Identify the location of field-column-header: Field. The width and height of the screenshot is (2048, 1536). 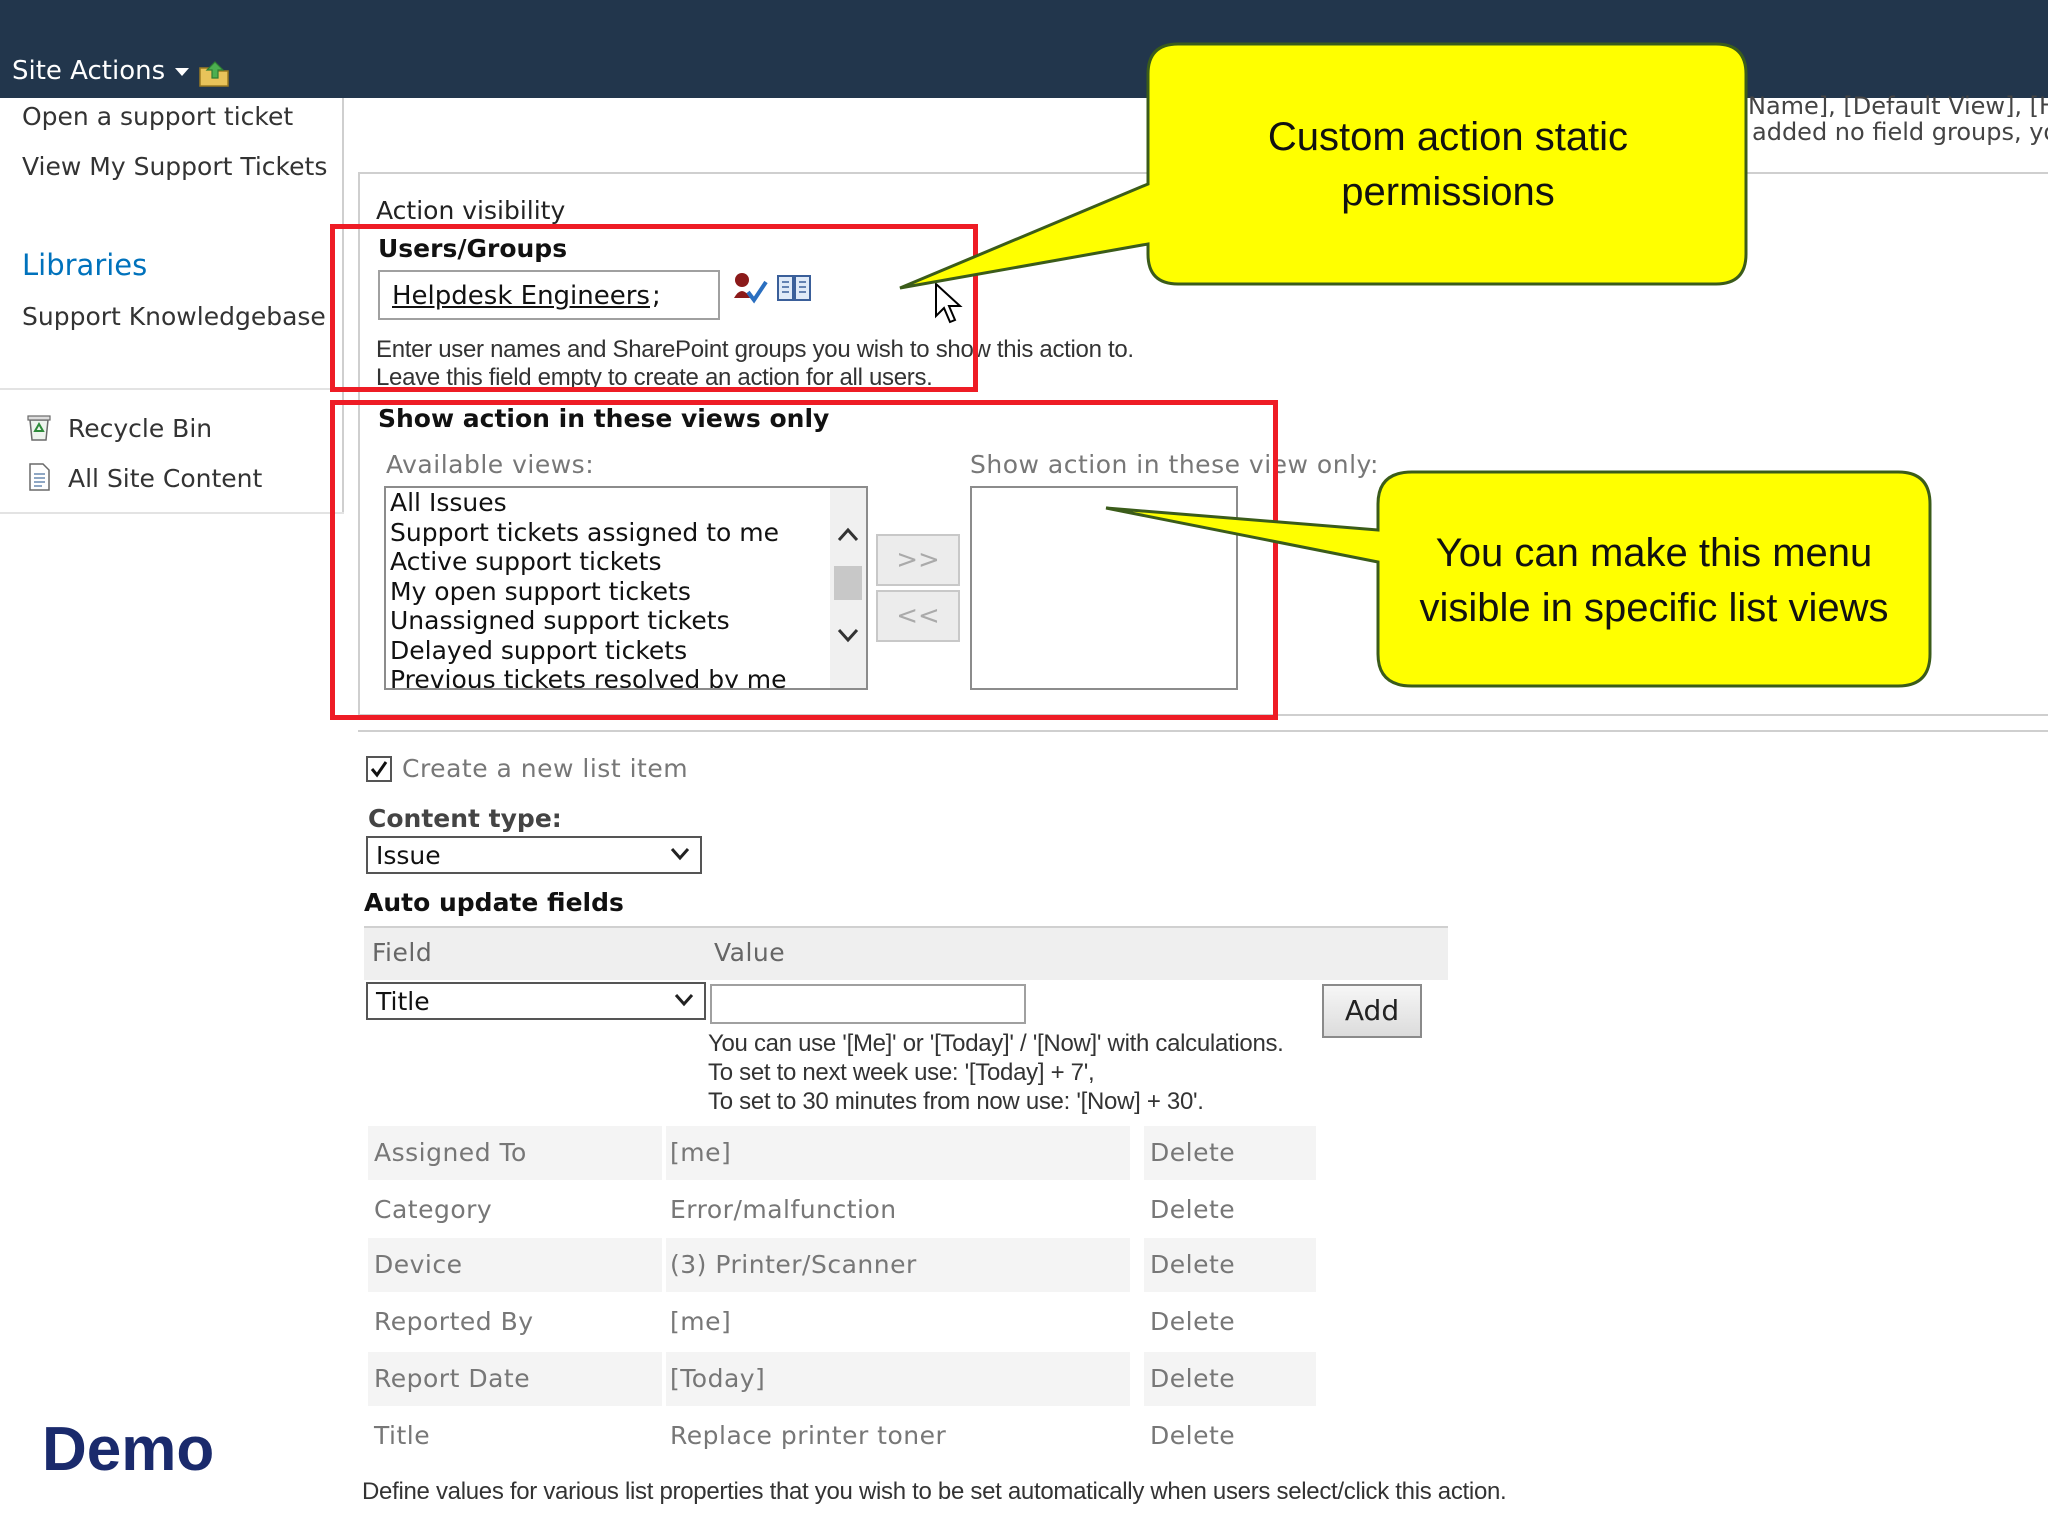
(402, 952).